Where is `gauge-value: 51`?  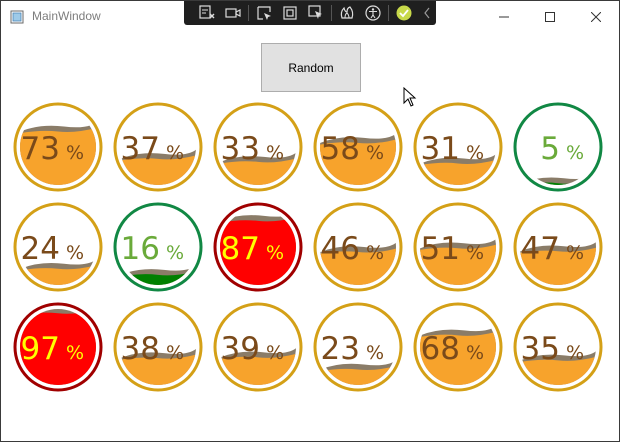
gauge-value: 51 is located at coordinates (440, 249).